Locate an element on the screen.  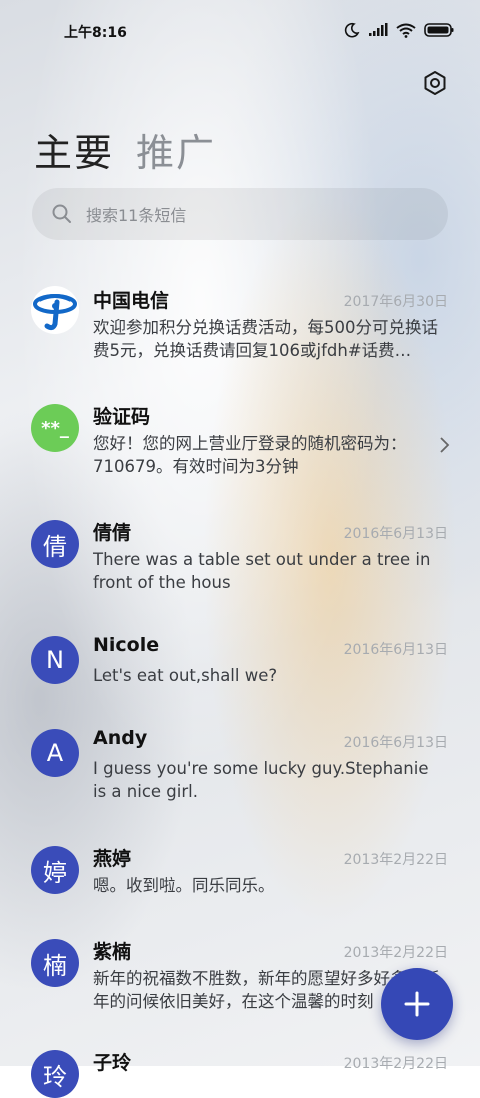
sender-name: 紫楠 is located at coordinates (112, 952).